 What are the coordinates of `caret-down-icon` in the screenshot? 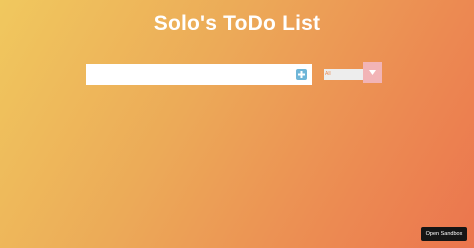 It's located at (372, 72).